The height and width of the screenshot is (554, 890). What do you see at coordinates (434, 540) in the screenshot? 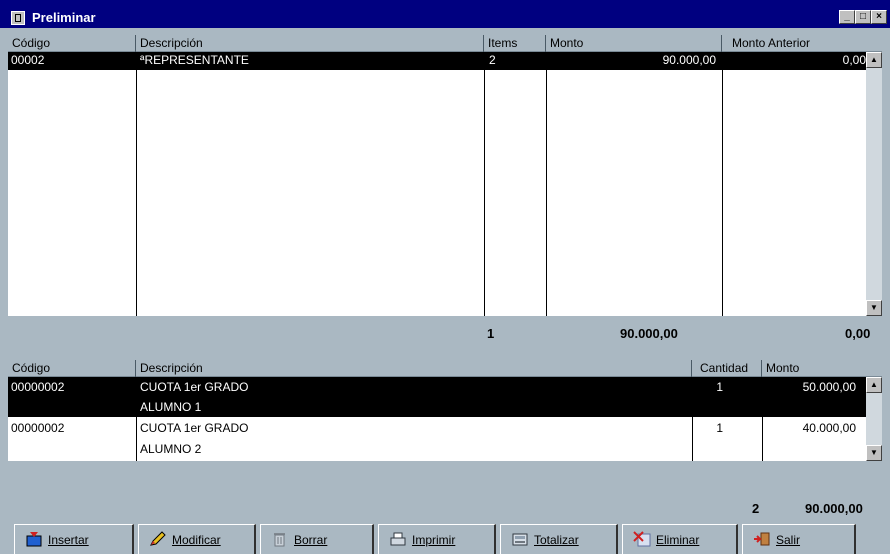
I see `imprimir-label: Imprimir` at bounding box center [434, 540].